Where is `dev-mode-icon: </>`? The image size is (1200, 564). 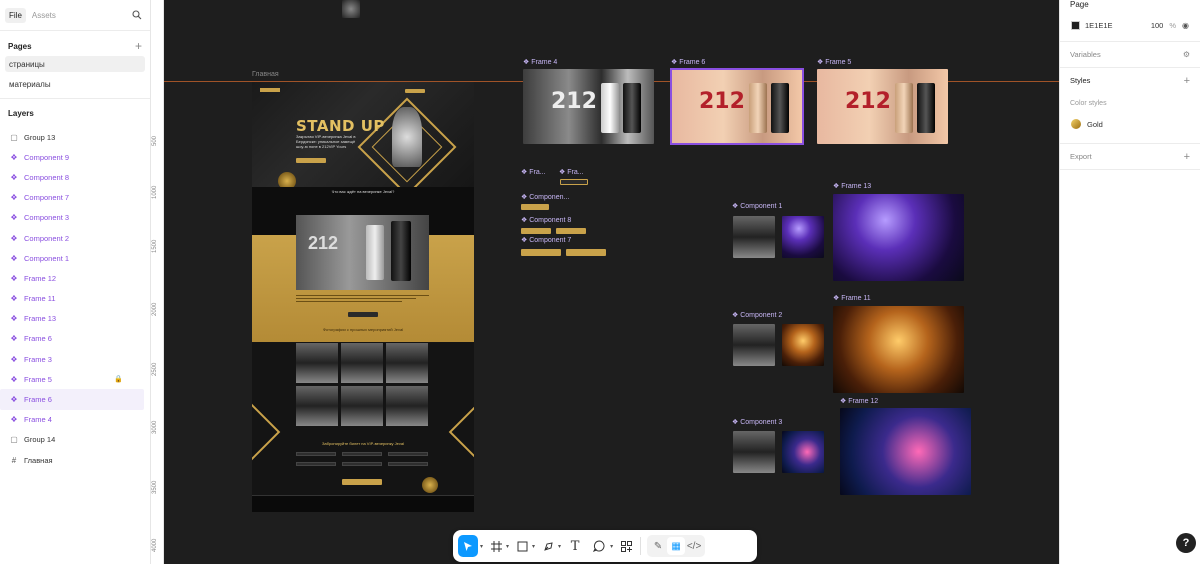
dev-mode-icon: </> is located at coordinates (694, 546).